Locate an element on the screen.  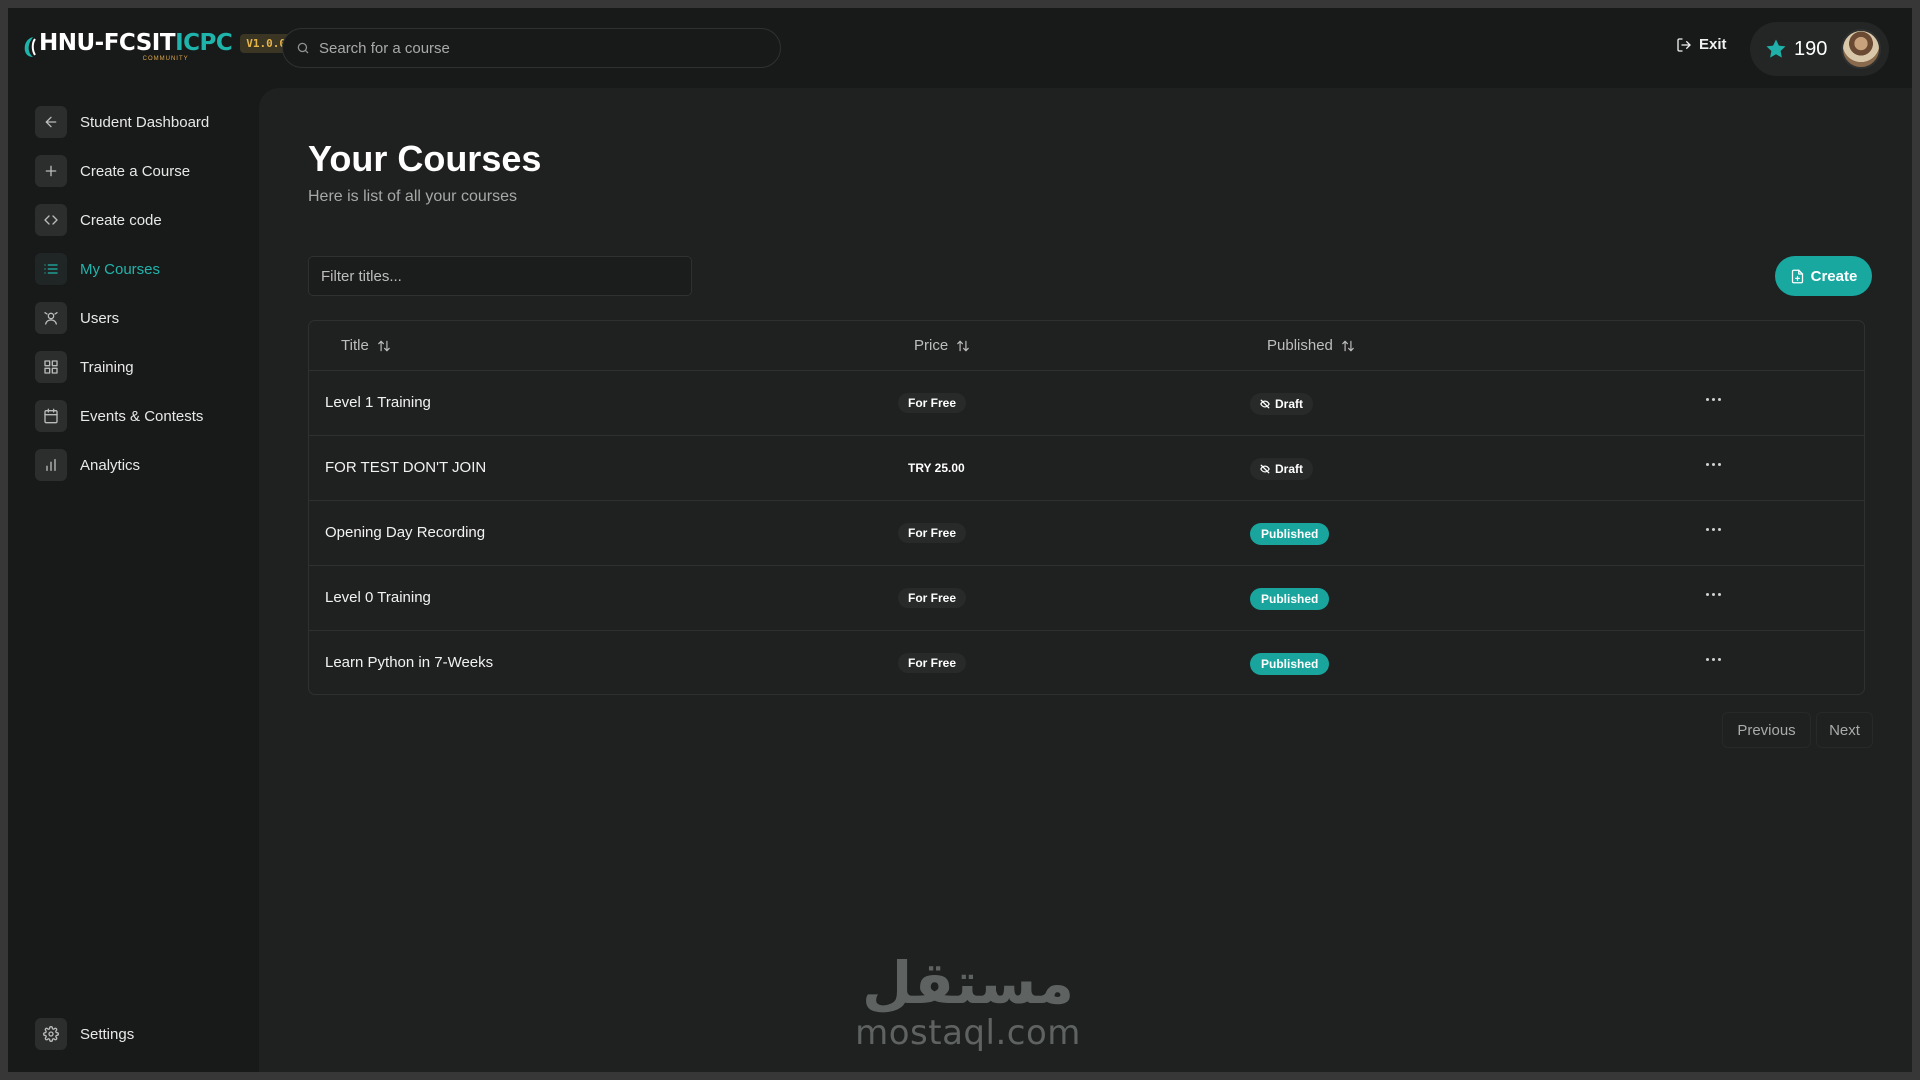
table-row: FOR TEST DON'T JOIN TRY 25.00 Draft is located at coordinates (1086, 468).